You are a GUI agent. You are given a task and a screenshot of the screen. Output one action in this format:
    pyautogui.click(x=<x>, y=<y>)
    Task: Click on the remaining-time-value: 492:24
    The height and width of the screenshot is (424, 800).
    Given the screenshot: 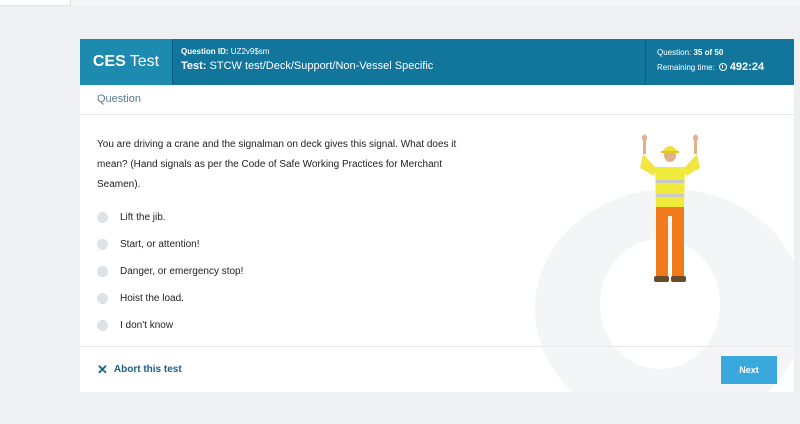 What is the action you would take?
    pyautogui.click(x=747, y=67)
    